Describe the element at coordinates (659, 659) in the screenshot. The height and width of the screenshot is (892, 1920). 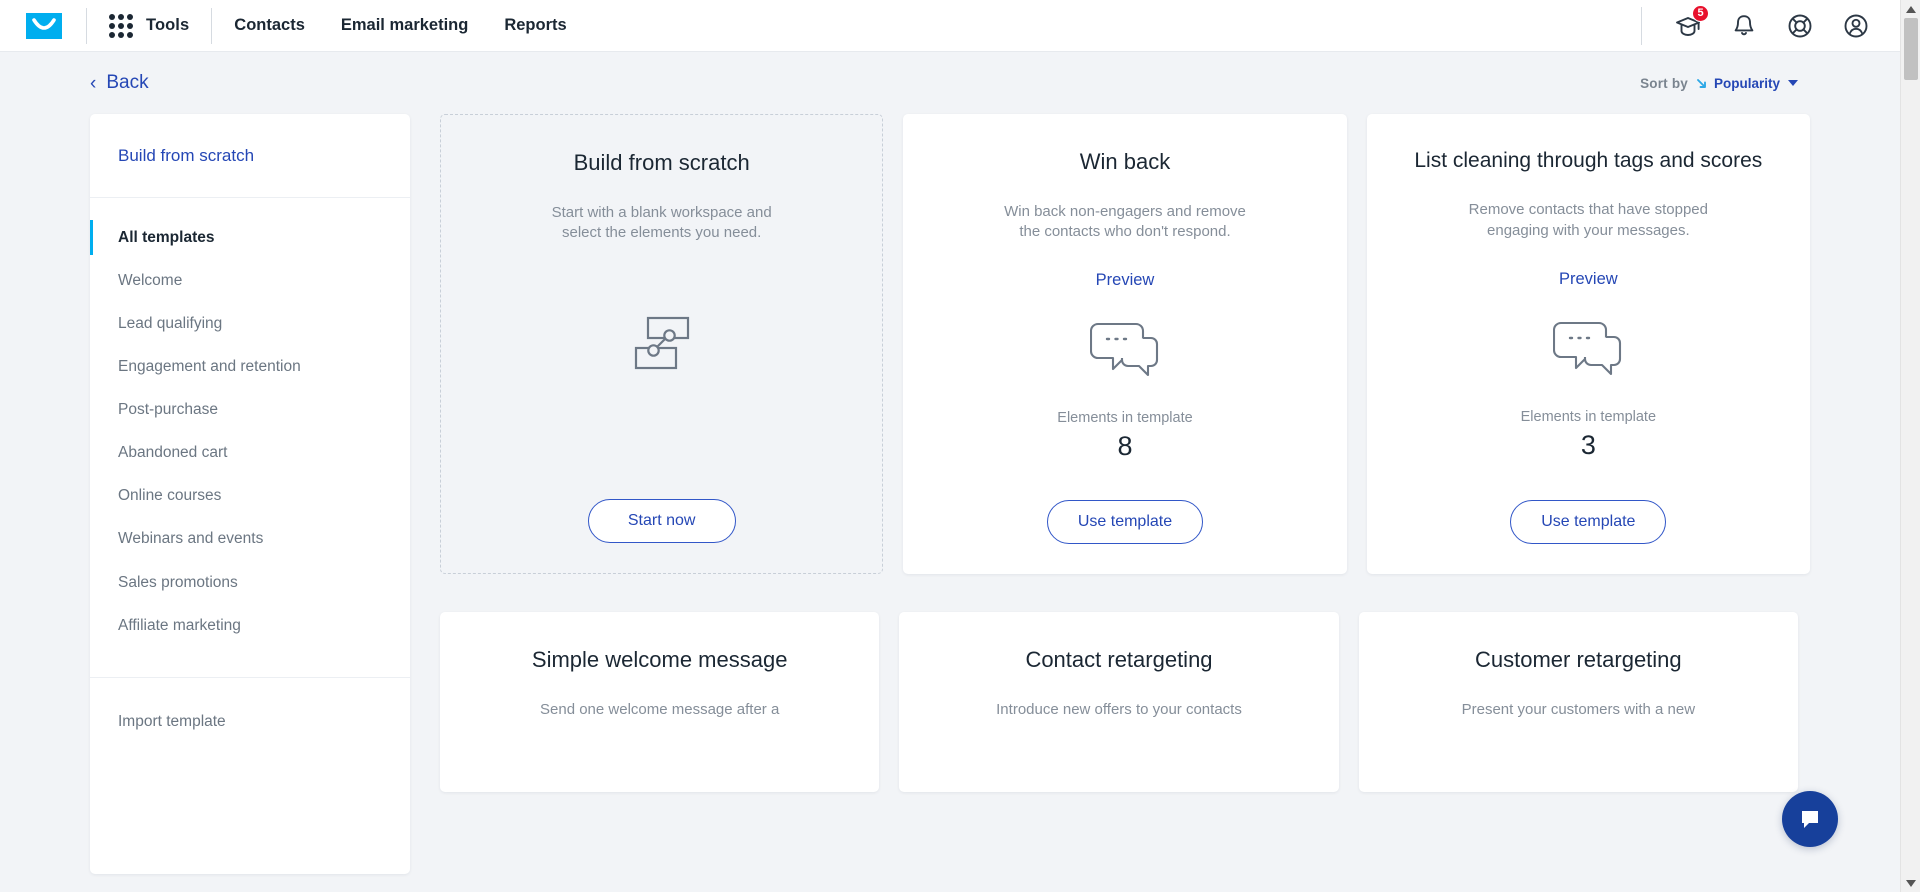
I see `card-title: Simple welcome message` at that location.